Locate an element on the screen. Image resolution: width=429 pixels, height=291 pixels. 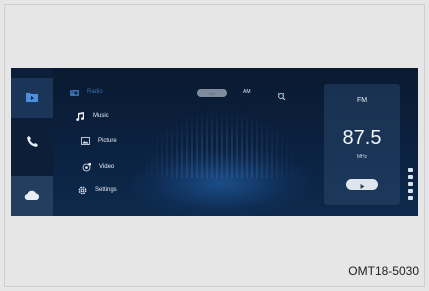
audio-visualizer is located at coordinates (221, 143).